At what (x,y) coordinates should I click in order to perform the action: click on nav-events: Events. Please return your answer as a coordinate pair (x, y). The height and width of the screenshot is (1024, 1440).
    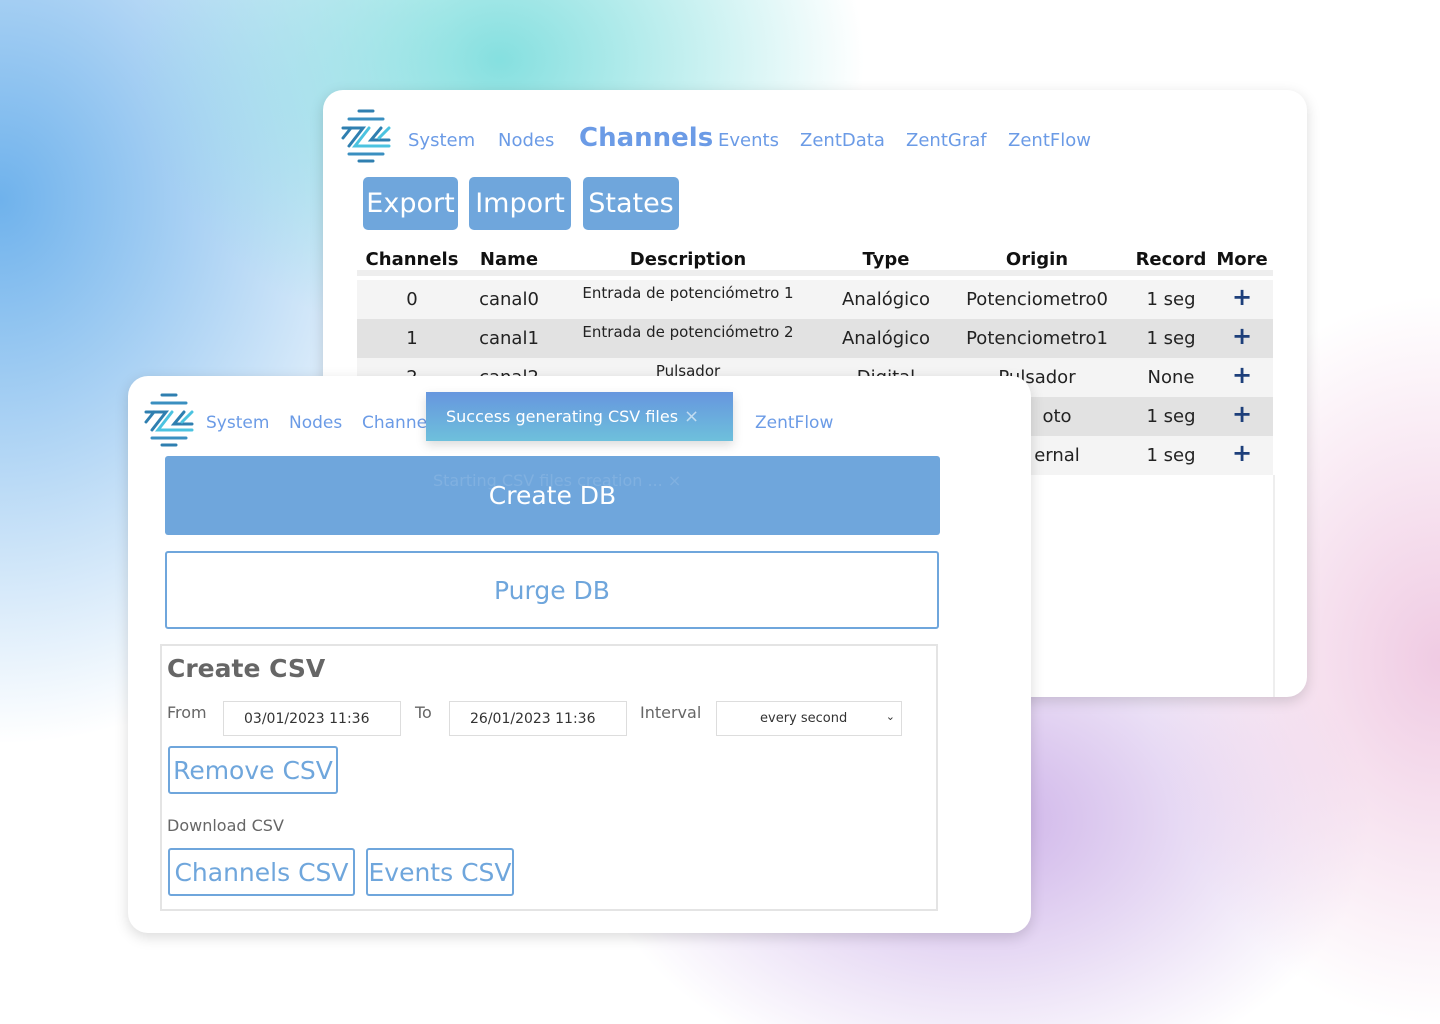
    Looking at the image, I should click on (748, 140).